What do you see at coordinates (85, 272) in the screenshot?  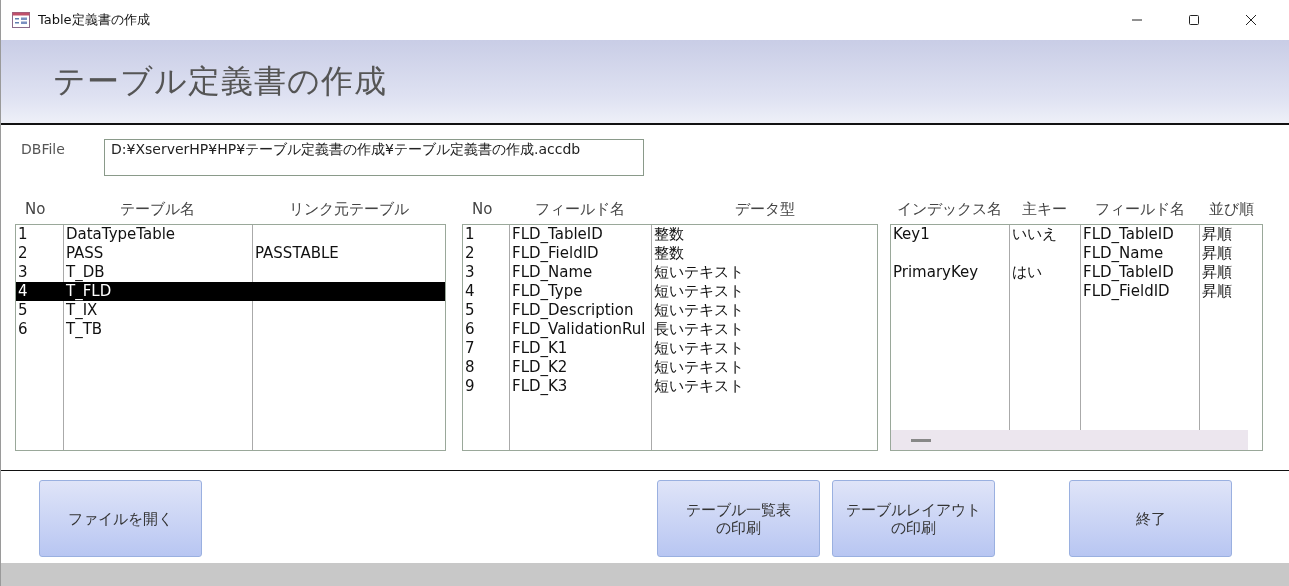 I see `table-cell-text: T_DB` at bounding box center [85, 272].